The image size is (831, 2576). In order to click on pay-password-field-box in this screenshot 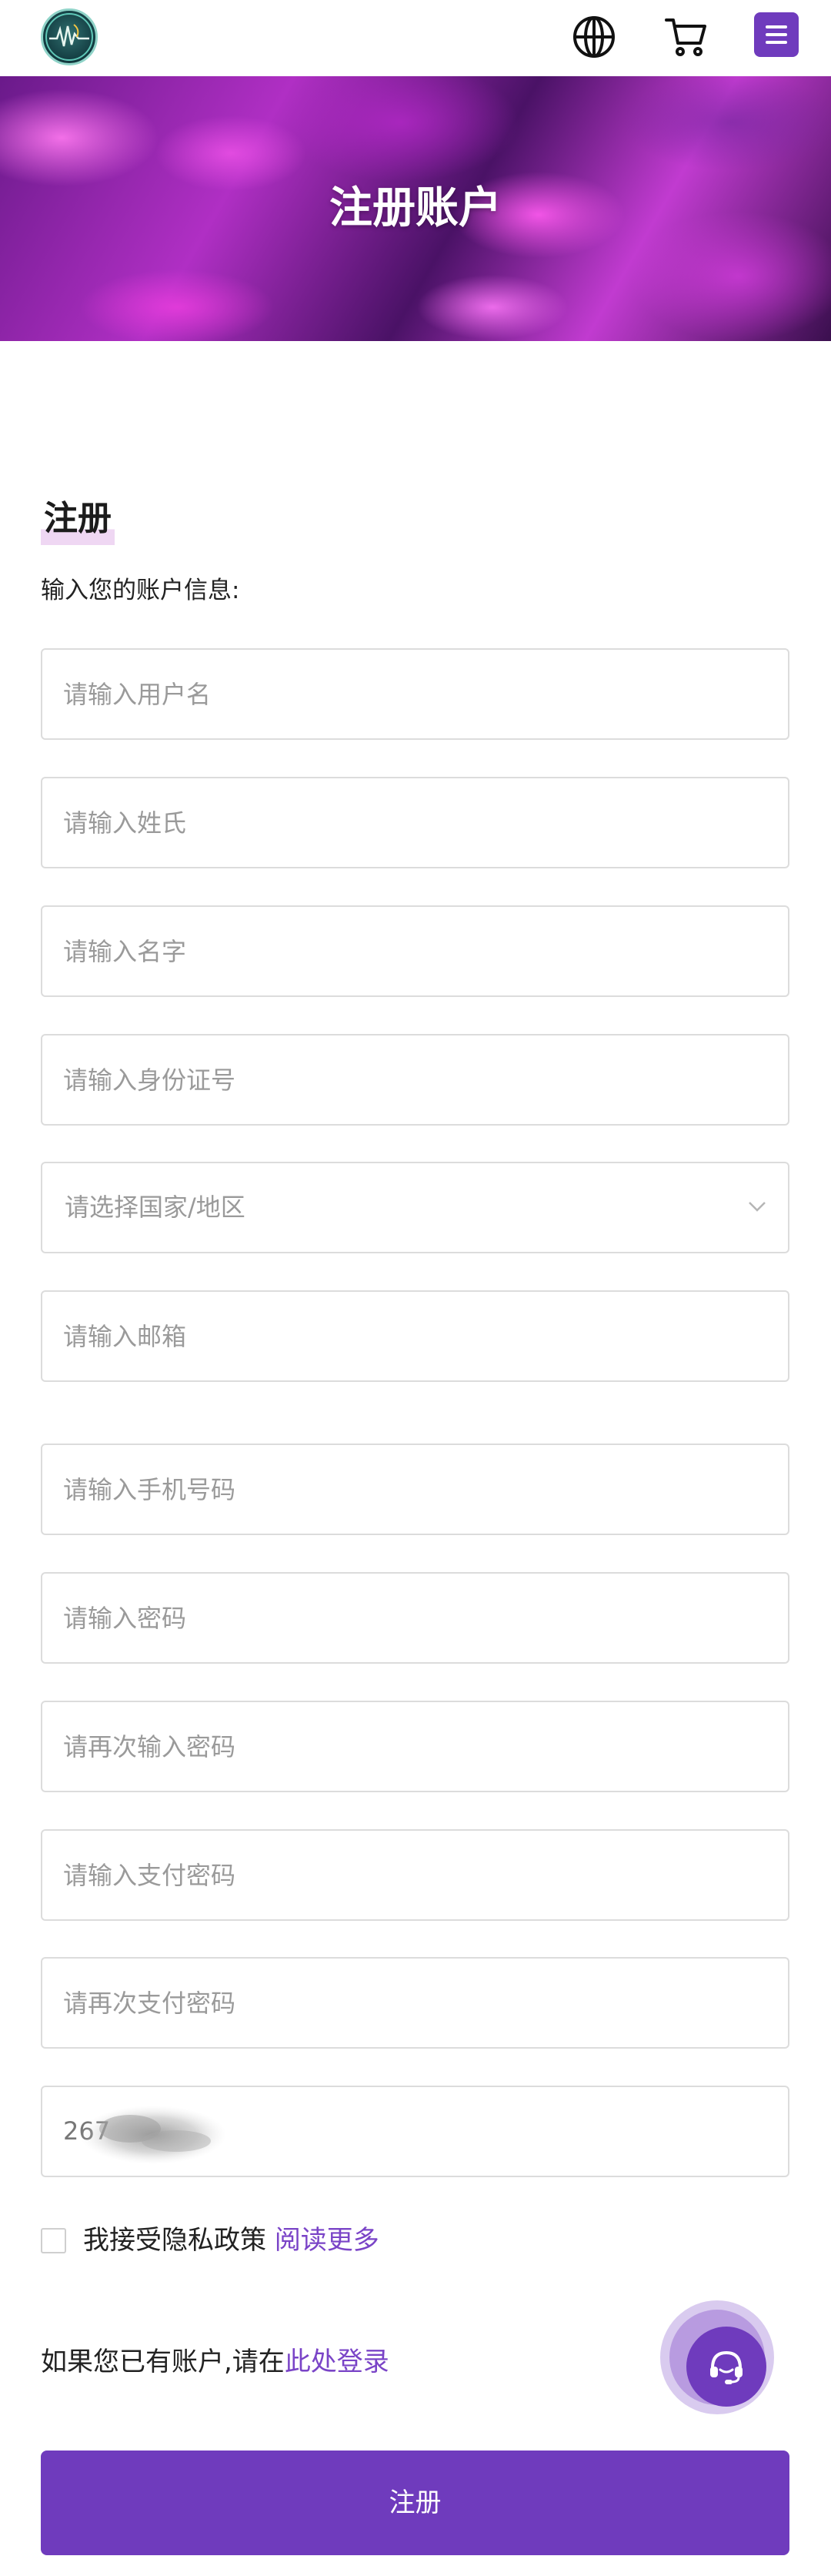, I will do `click(415, 1875)`.